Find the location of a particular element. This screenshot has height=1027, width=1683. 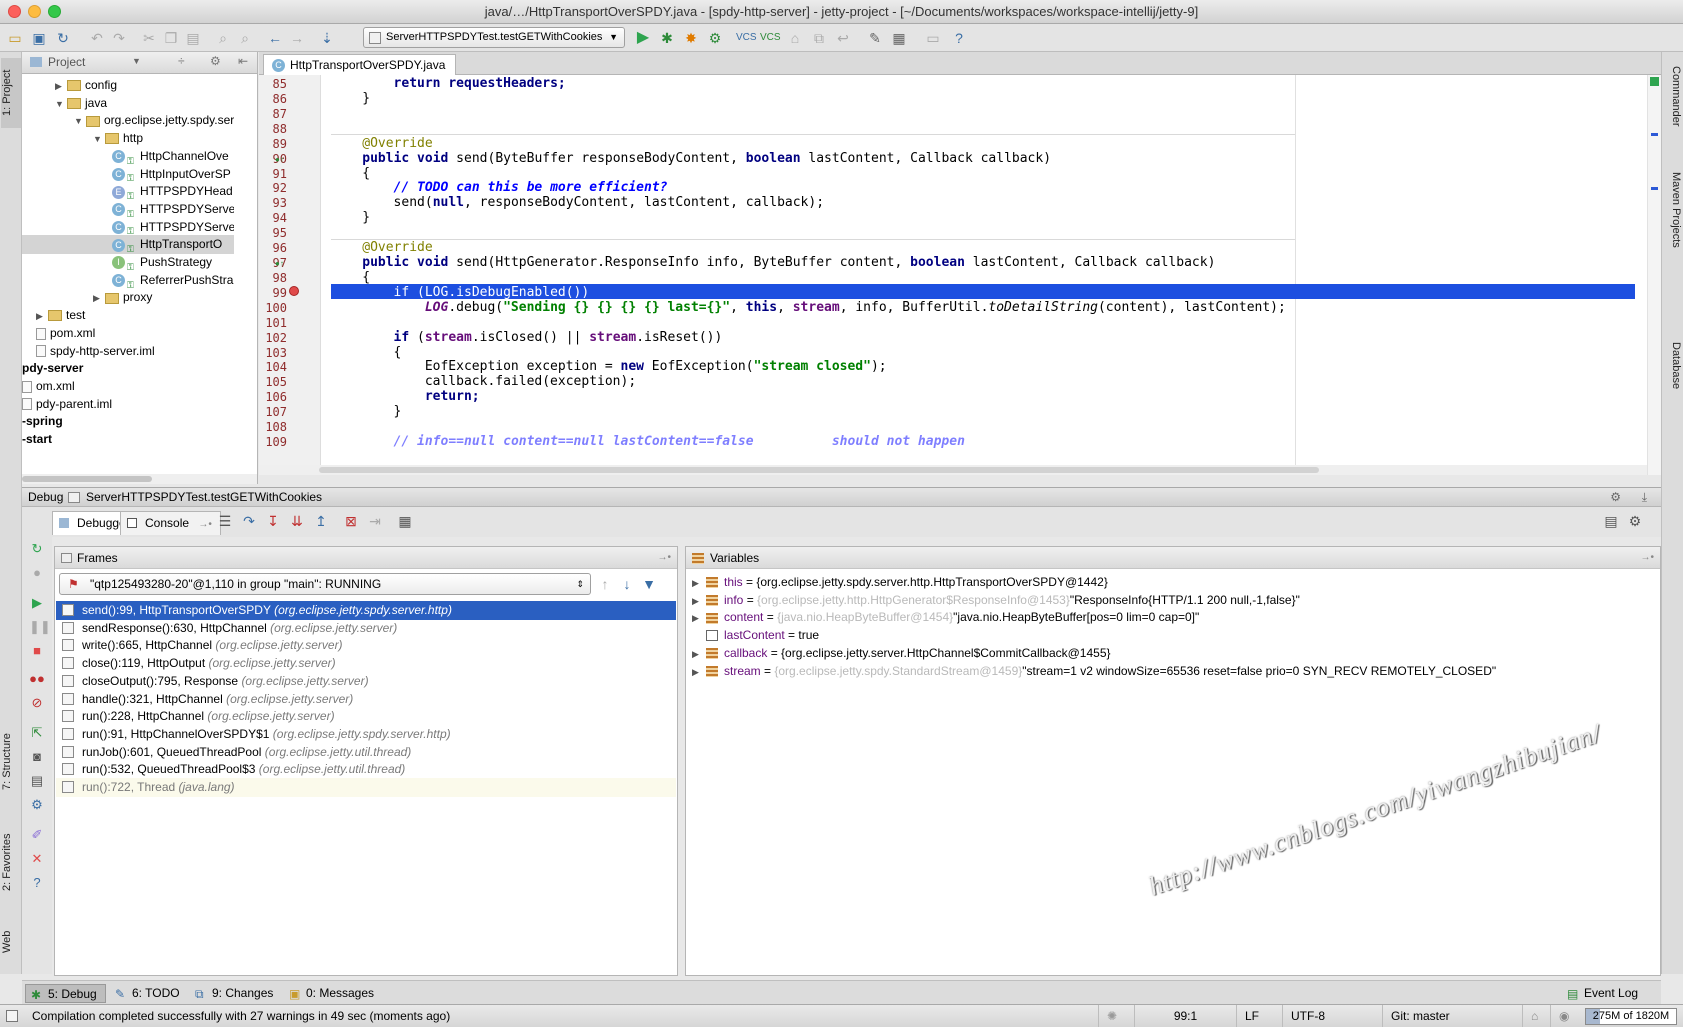

undo-icon: ↶ is located at coordinates (97, 38).